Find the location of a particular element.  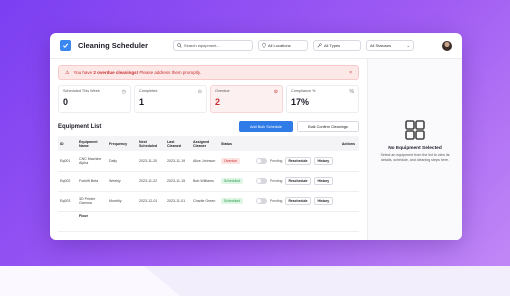

bulk-confirm-button: Bulk Confirm Cleanings is located at coordinates (328, 126).